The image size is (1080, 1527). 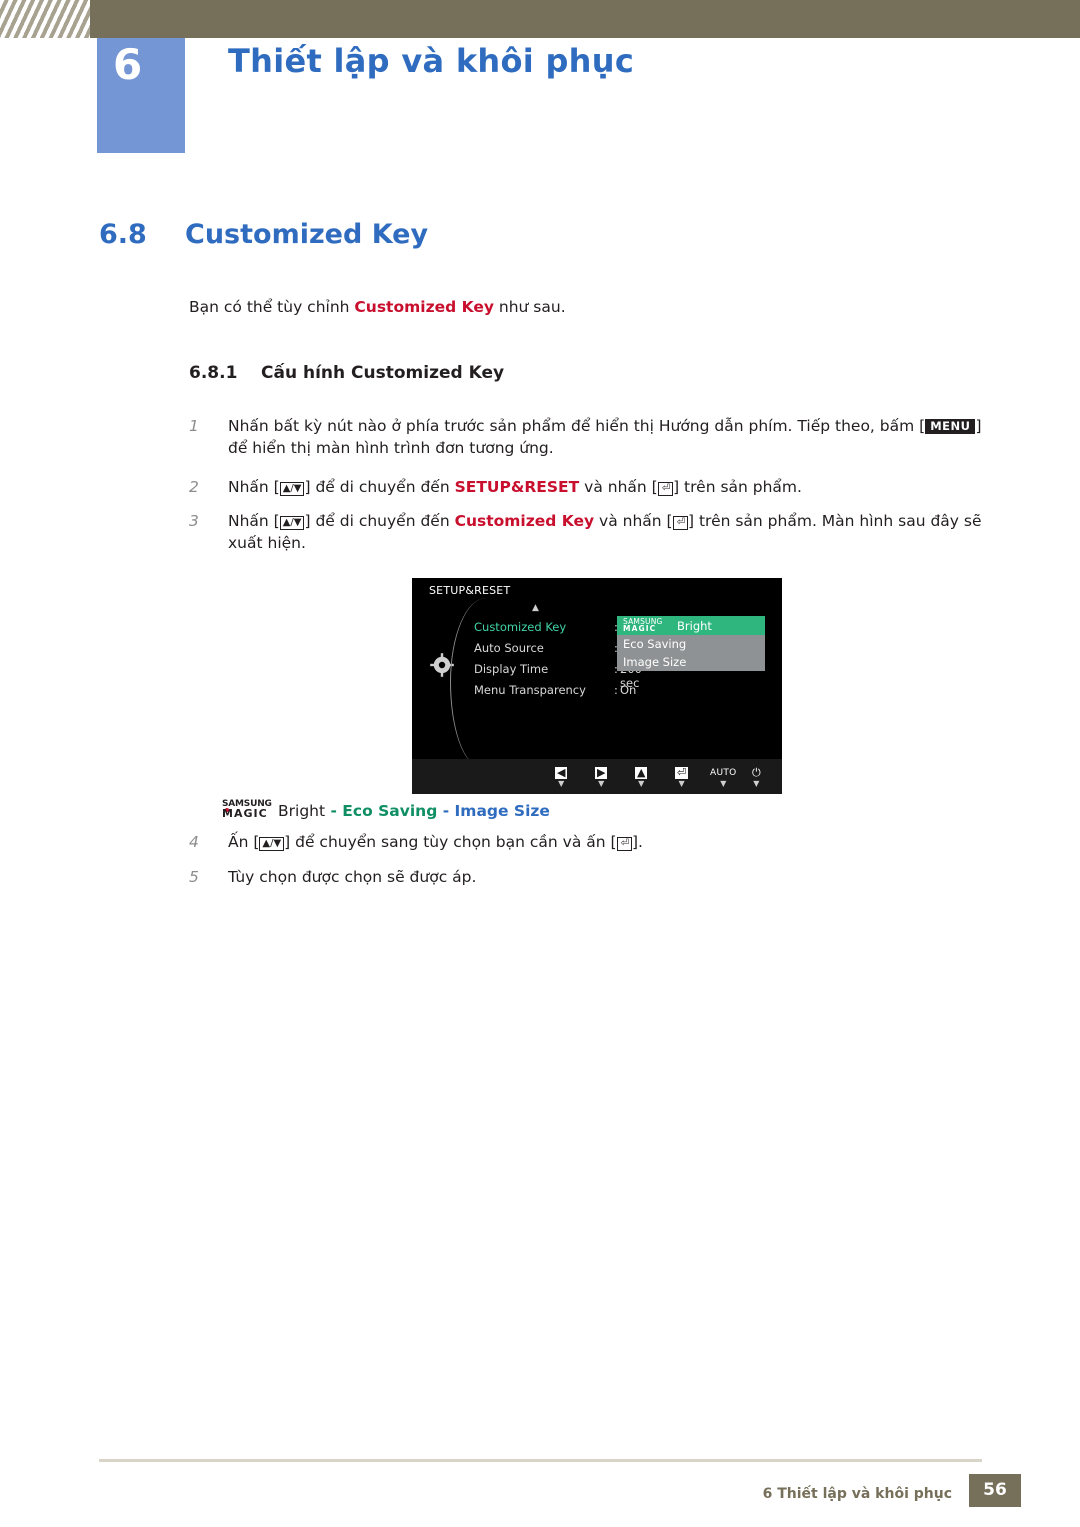 I want to click on subsection-number: 6.8.1, so click(x=213, y=373).